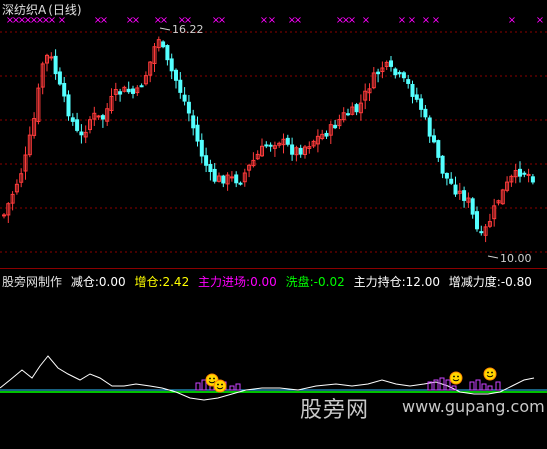 This screenshot has width=547, height=449. I want to click on legend-zhulijinchang: 主力进场:0.00, so click(237, 282).